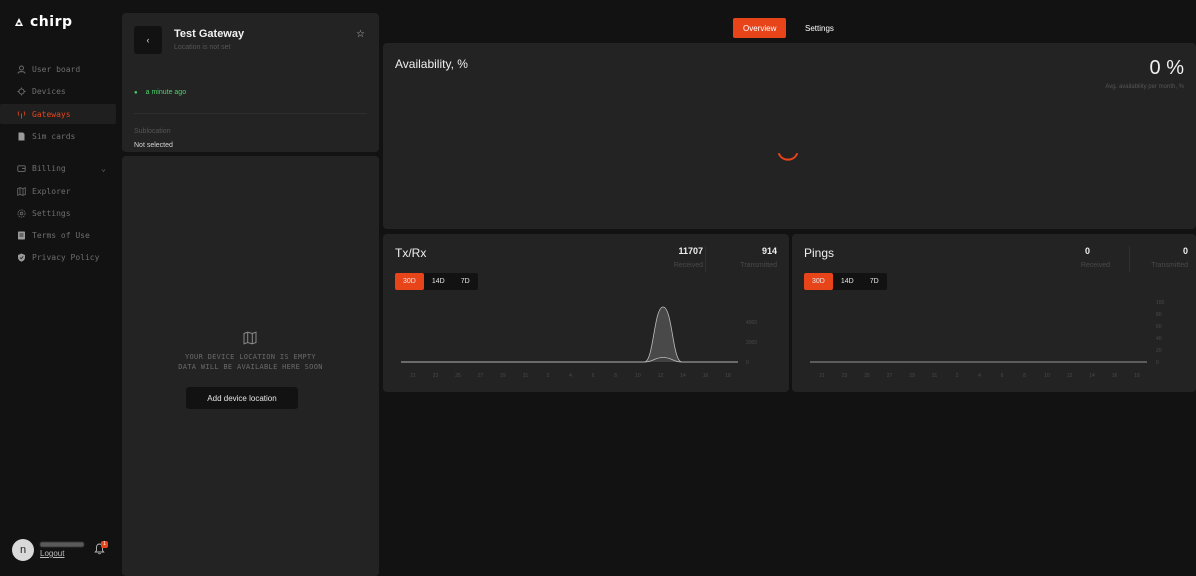 This screenshot has width=1196, height=576. What do you see at coordinates (661, 376) in the screenshot?
I see `x-tick-label: 12` at bounding box center [661, 376].